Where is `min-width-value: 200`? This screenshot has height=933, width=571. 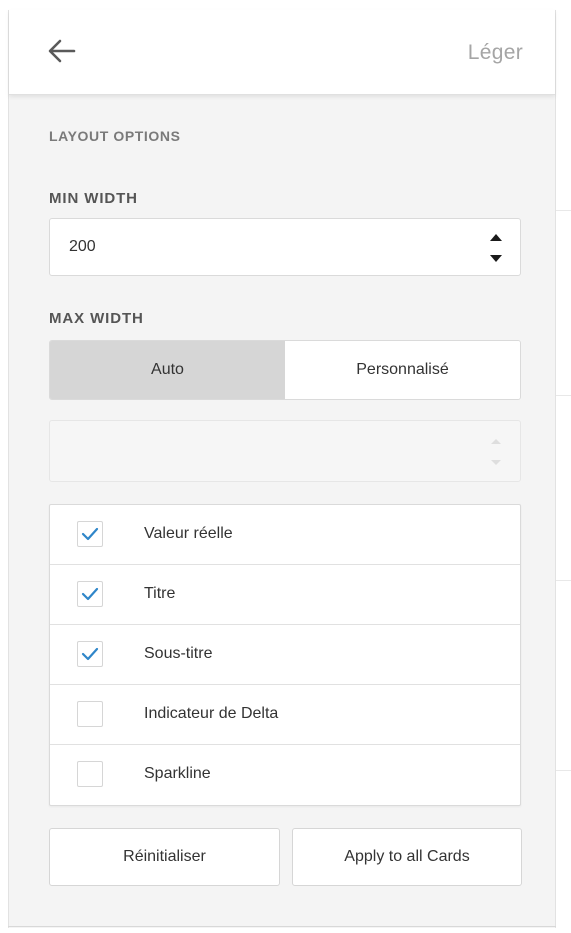
min-width-value: 200 is located at coordinates (82, 246).